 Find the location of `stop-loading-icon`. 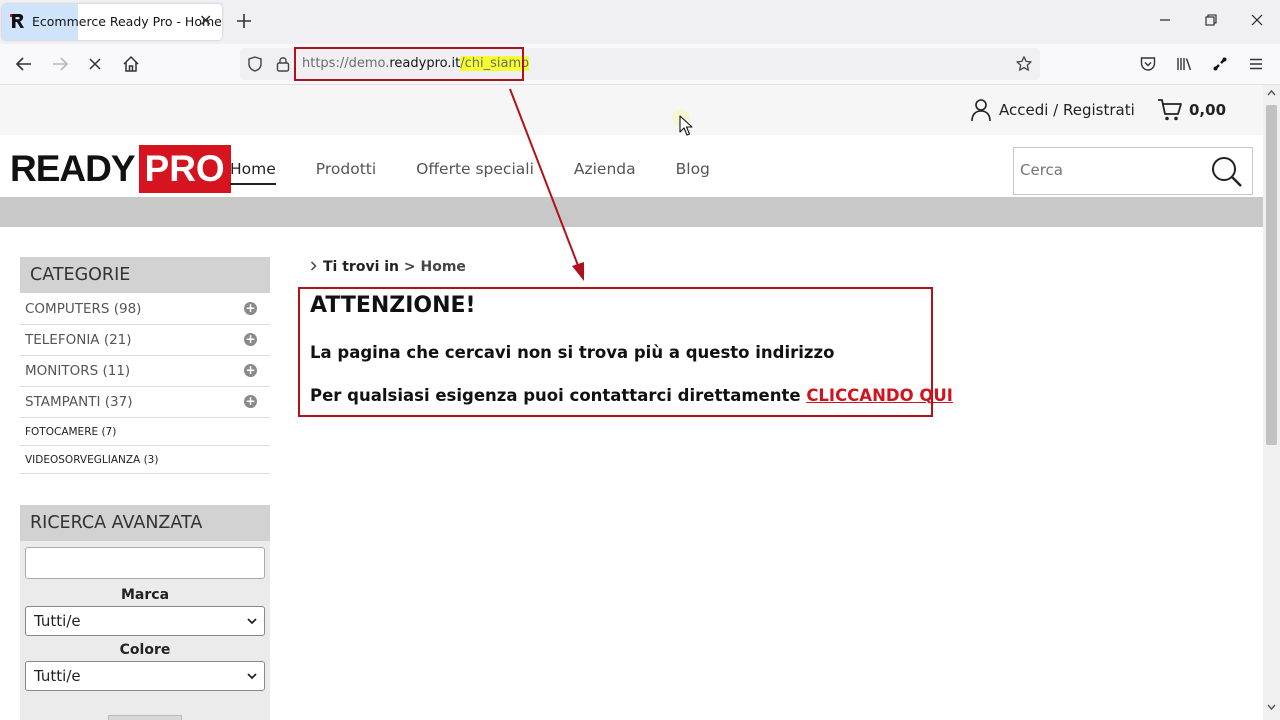

stop-loading-icon is located at coordinates (95, 64).